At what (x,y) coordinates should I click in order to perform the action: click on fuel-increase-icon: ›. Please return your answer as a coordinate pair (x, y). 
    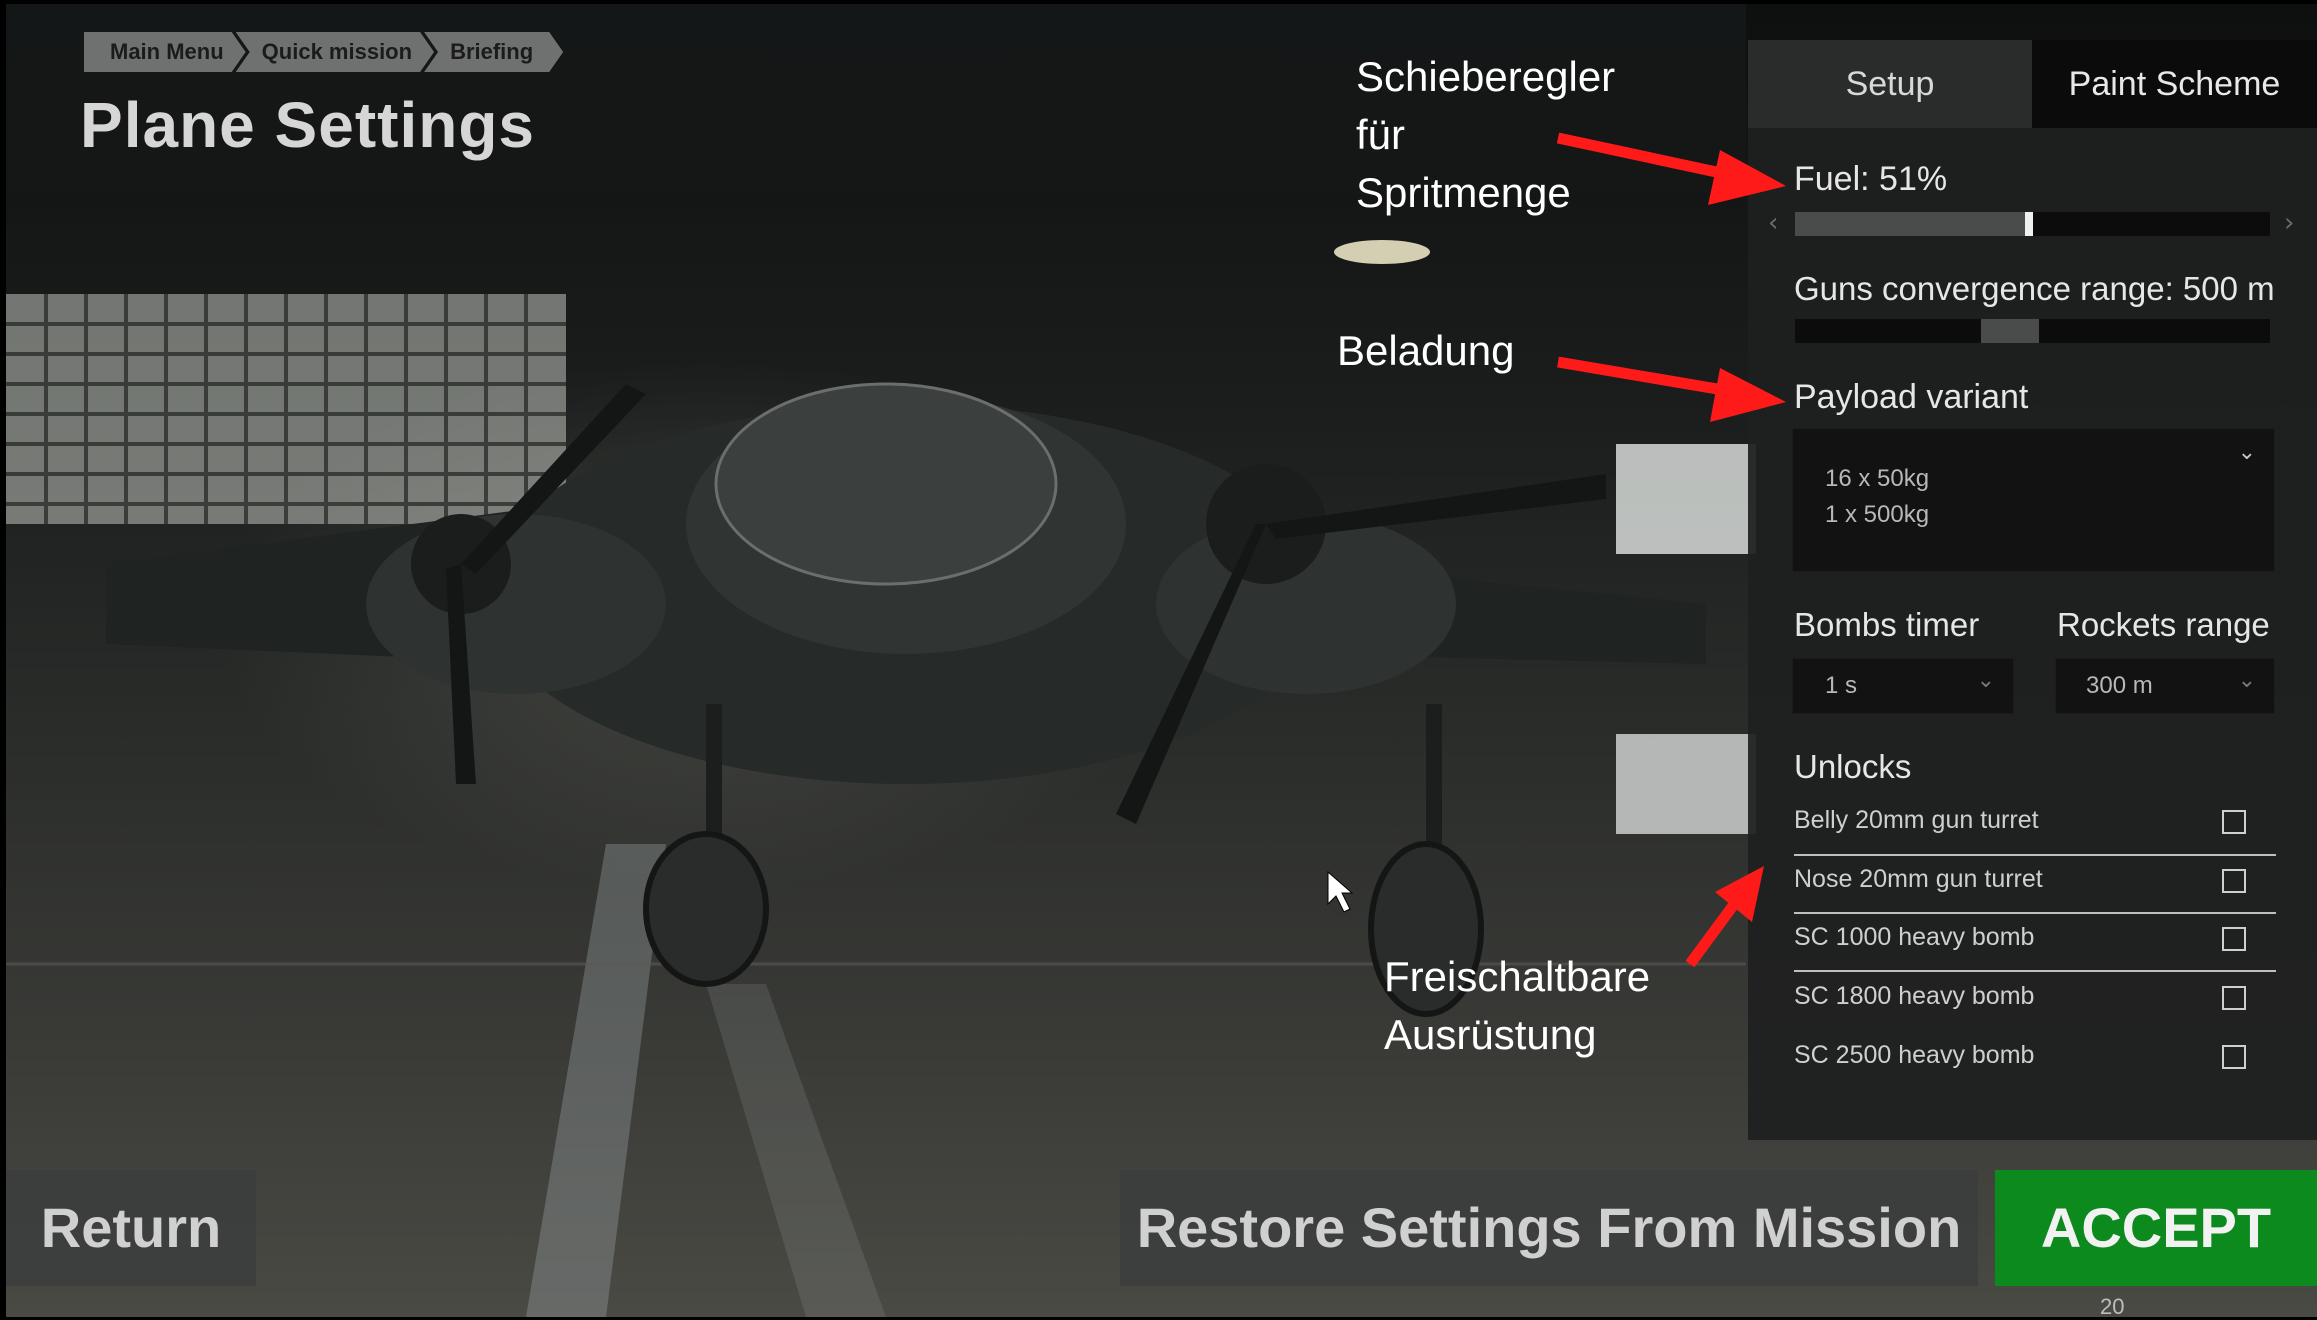
    Looking at the image, I should click on (2289, 223).